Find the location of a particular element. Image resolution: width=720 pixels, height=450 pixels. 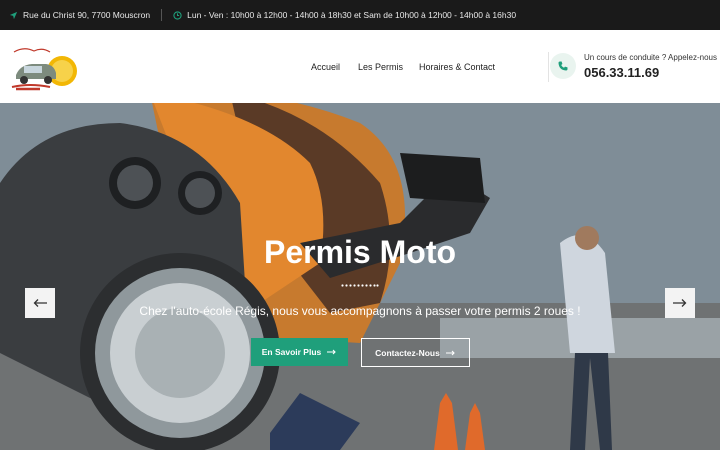

arrow-left-icon is located at coordinates (40, 303).